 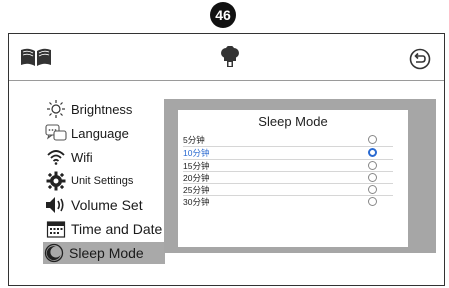 What do you see at coordinates (36, 59) in the screenshot?
I see `book-icon` at bounding box center [36, 59].